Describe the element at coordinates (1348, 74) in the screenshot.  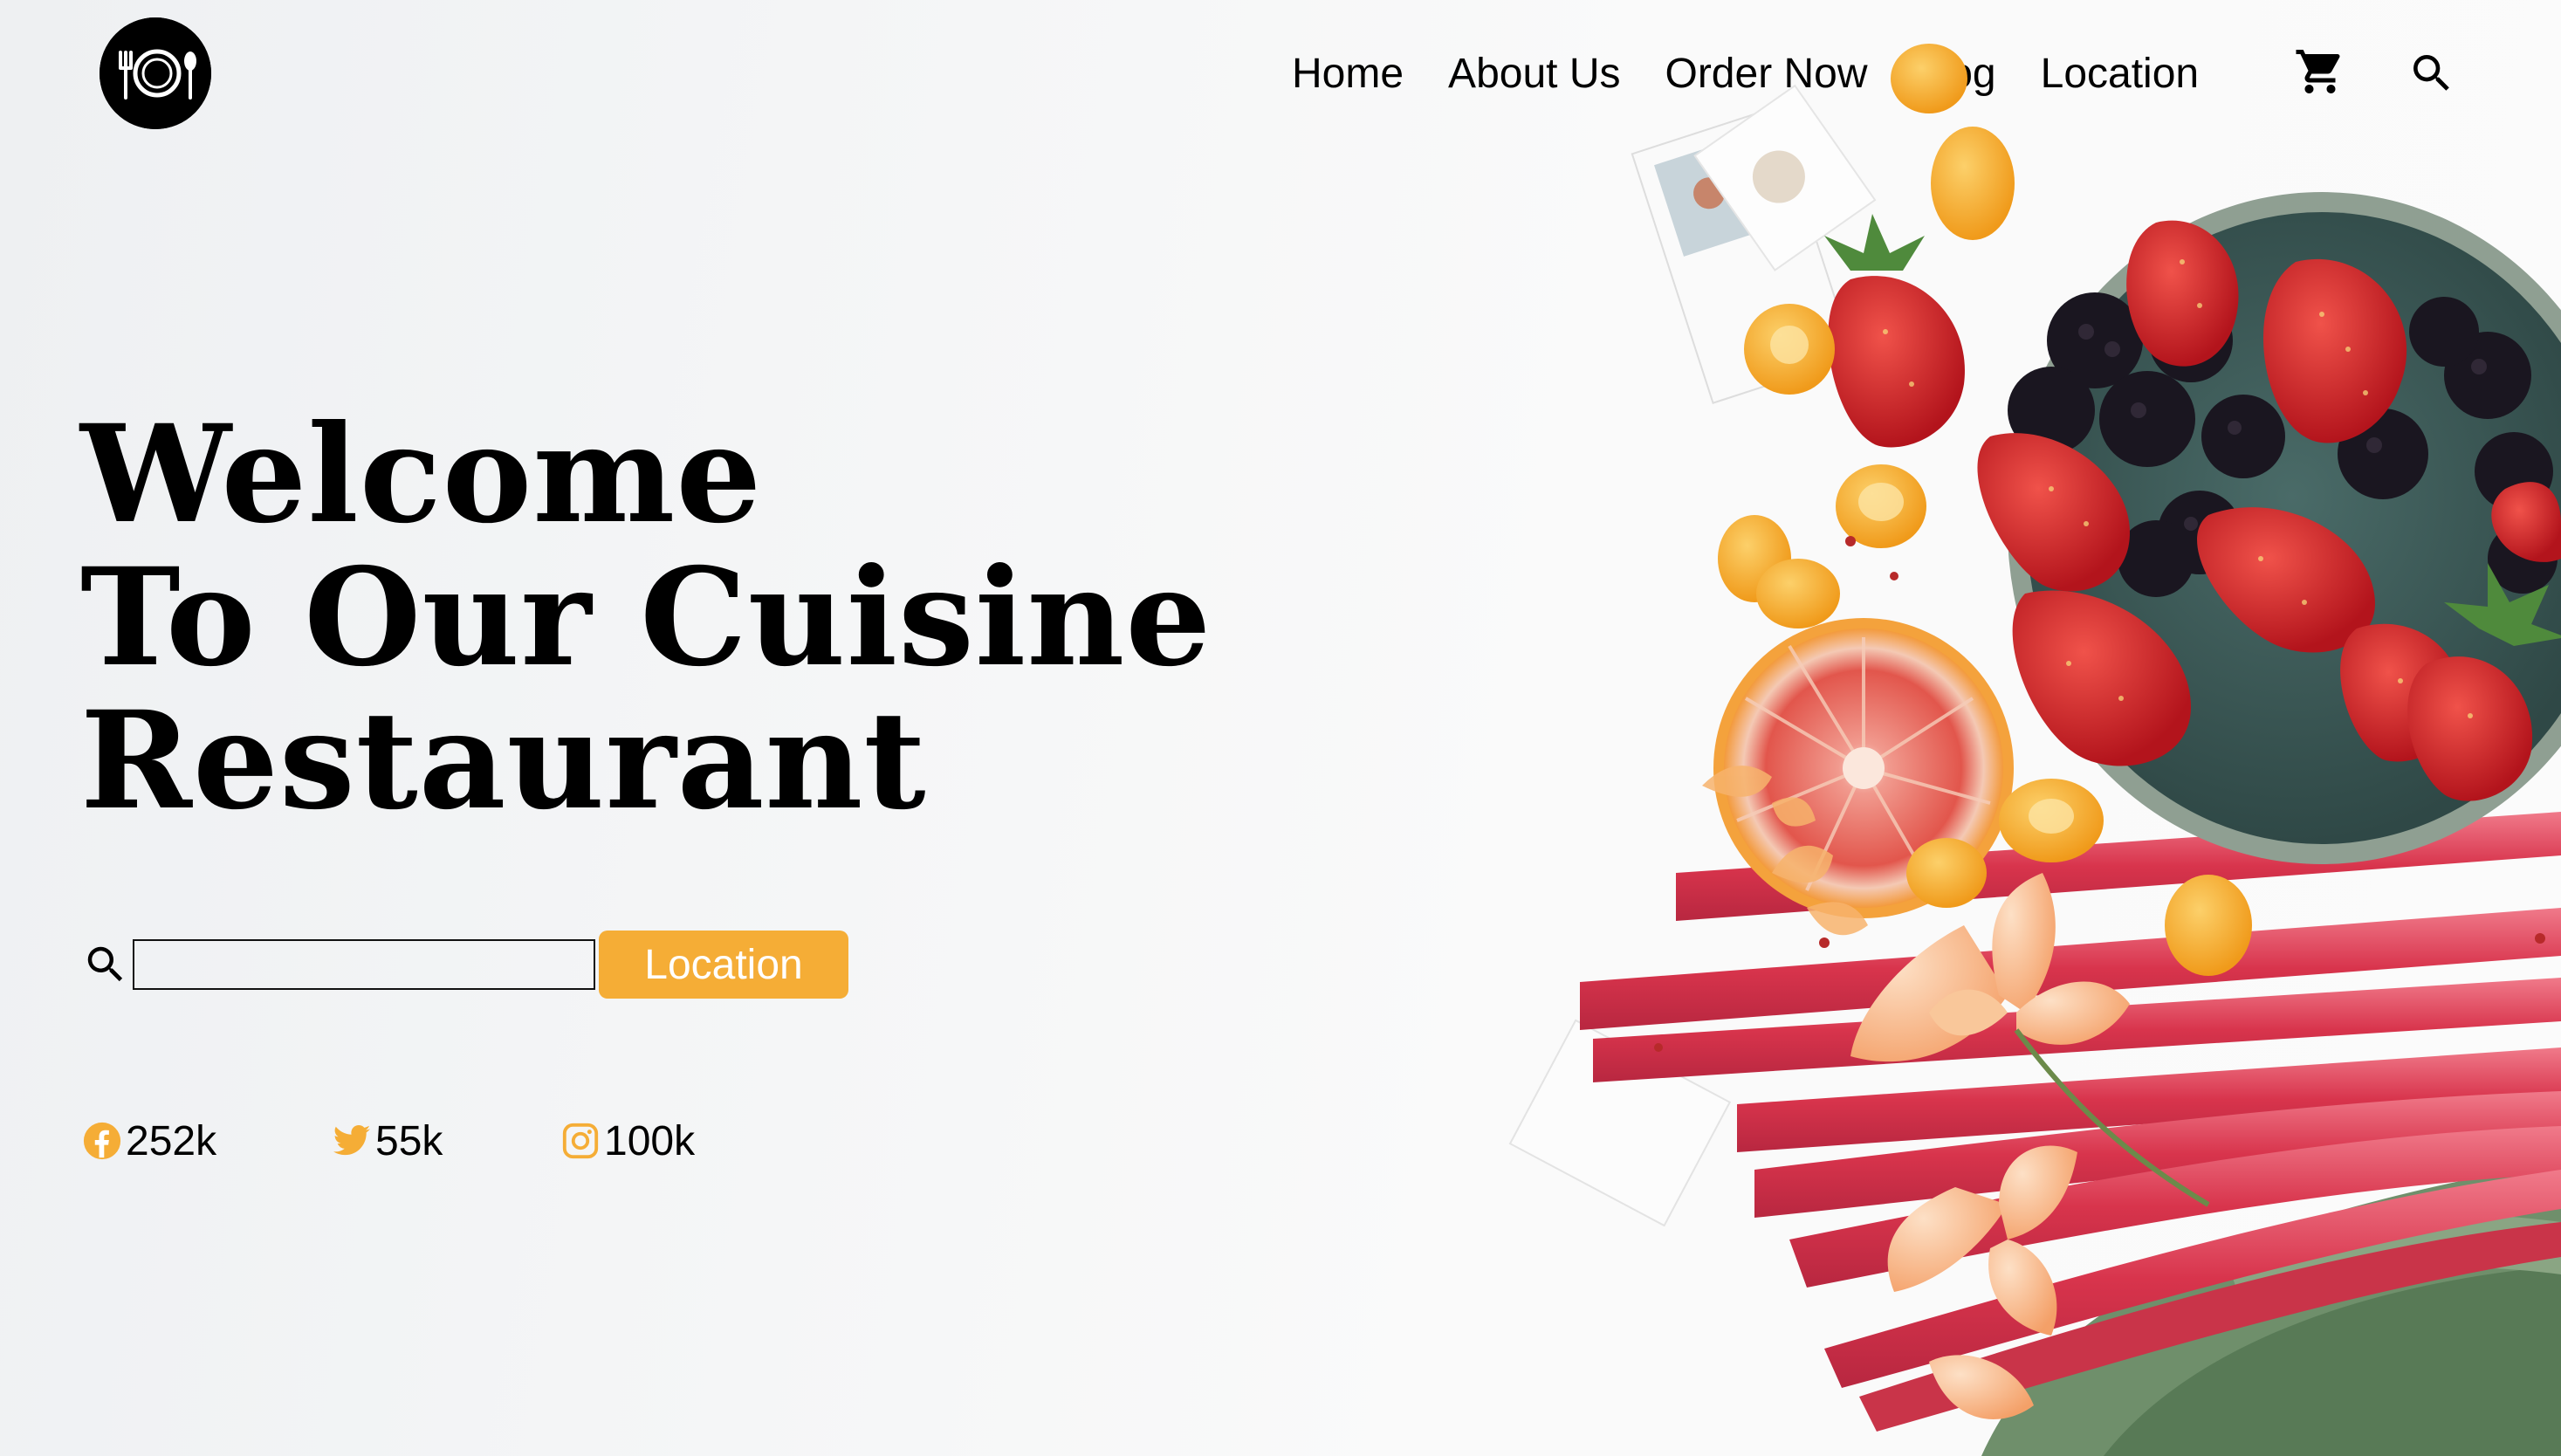
I see `nav-home: Home` at that location.